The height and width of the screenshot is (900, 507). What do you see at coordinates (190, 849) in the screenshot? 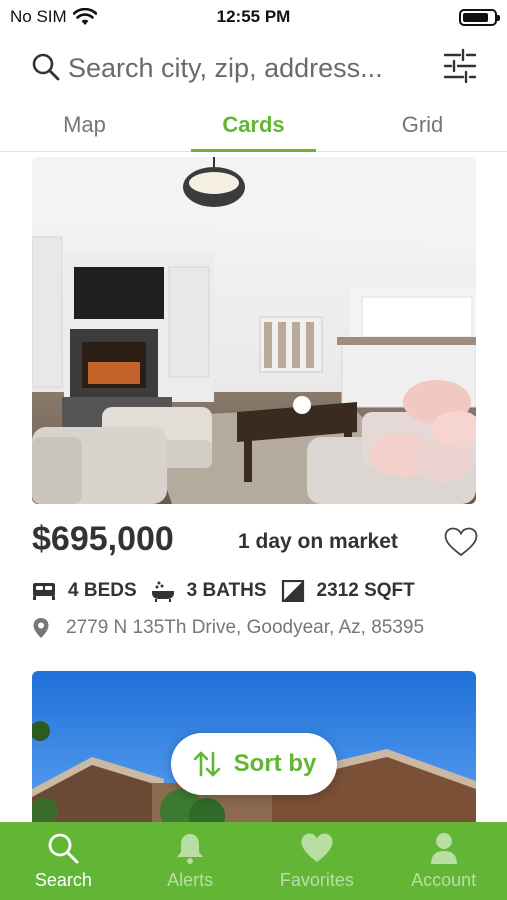
I see `bell-icon` at bounding box center [190, 849].